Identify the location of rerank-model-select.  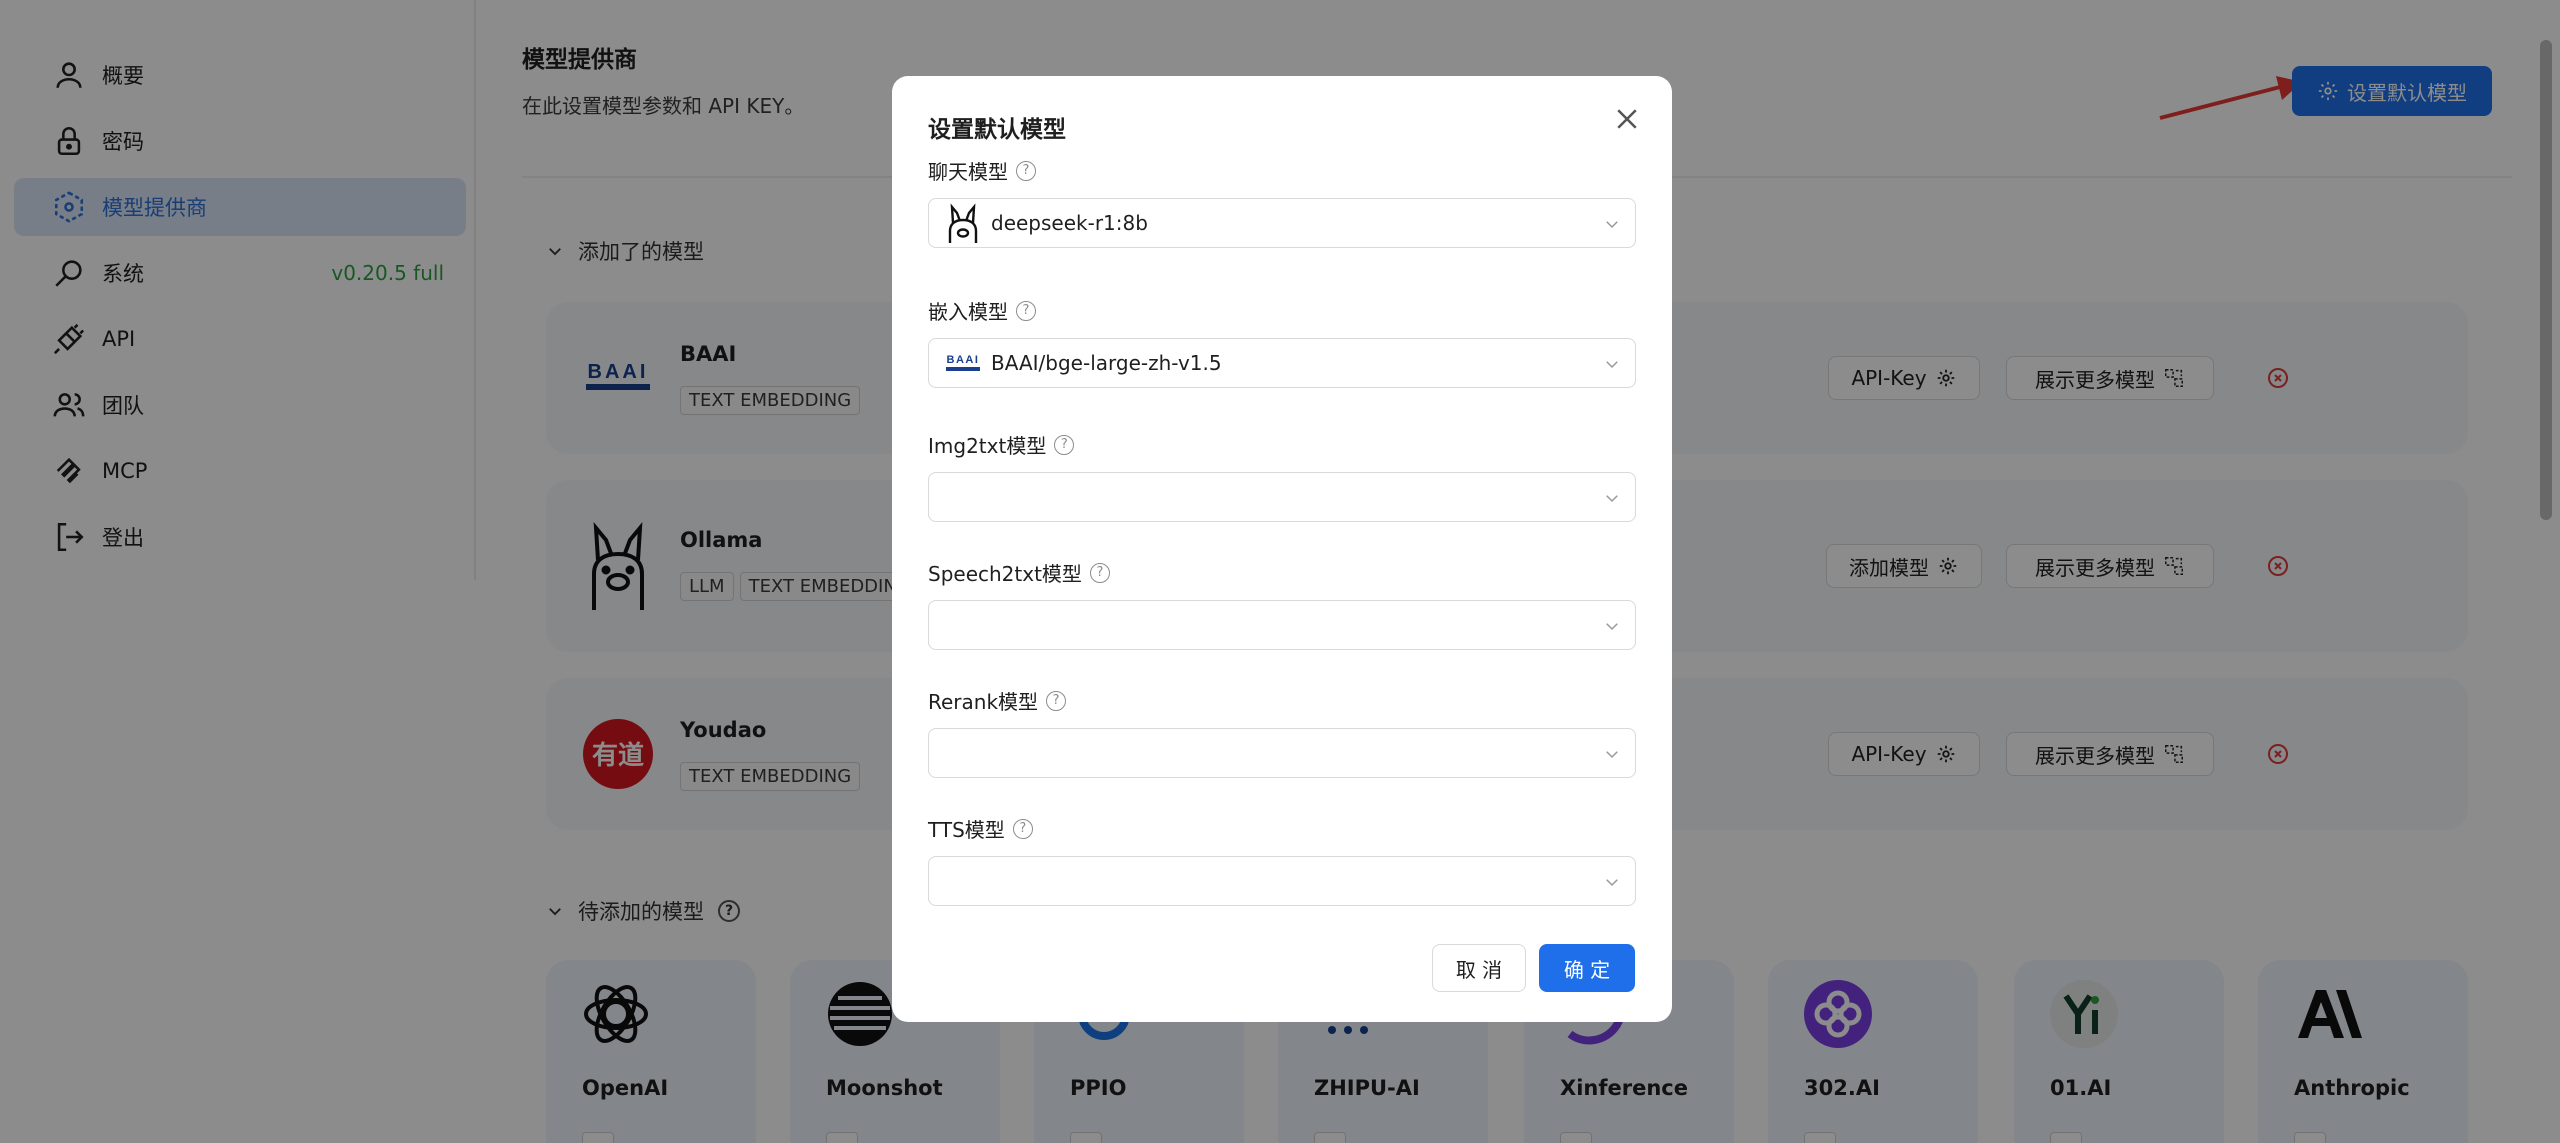
(1282, 753).